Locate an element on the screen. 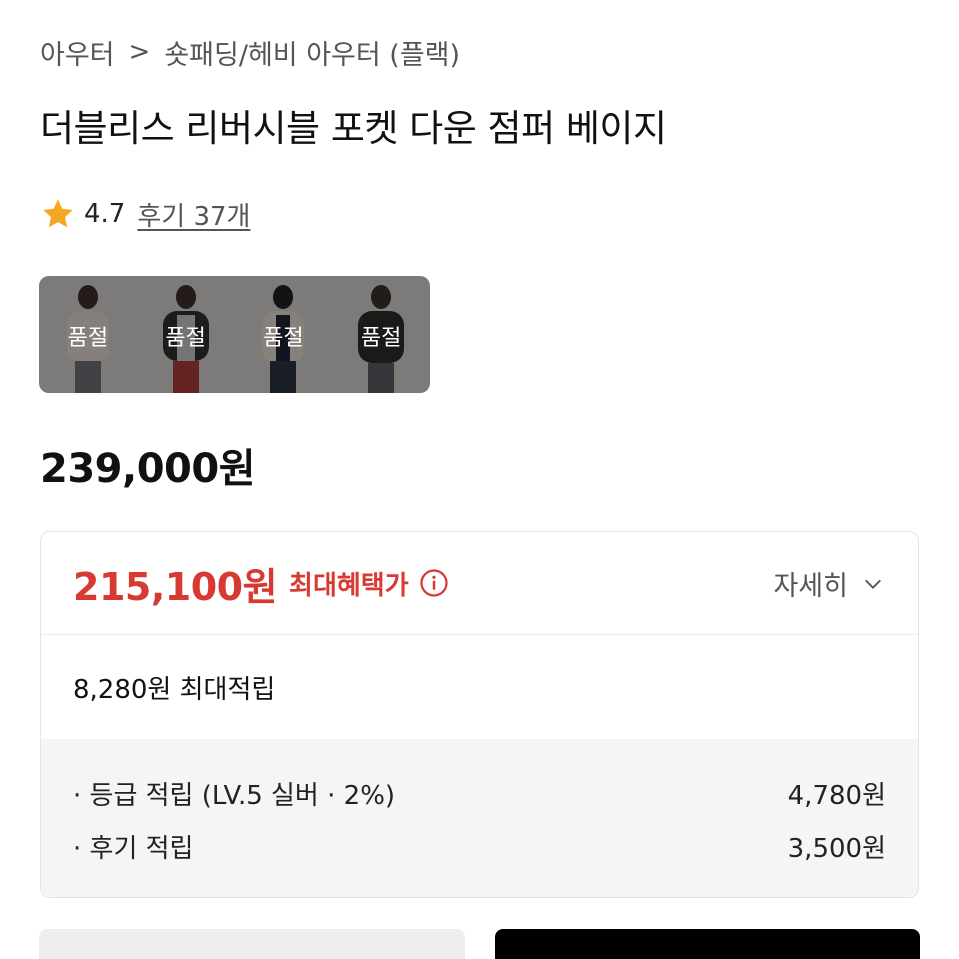  points-row-grade: · 등급 적립 (LV.5 실버 · 2%) 4,780원 is located at coordinates (479, 793).